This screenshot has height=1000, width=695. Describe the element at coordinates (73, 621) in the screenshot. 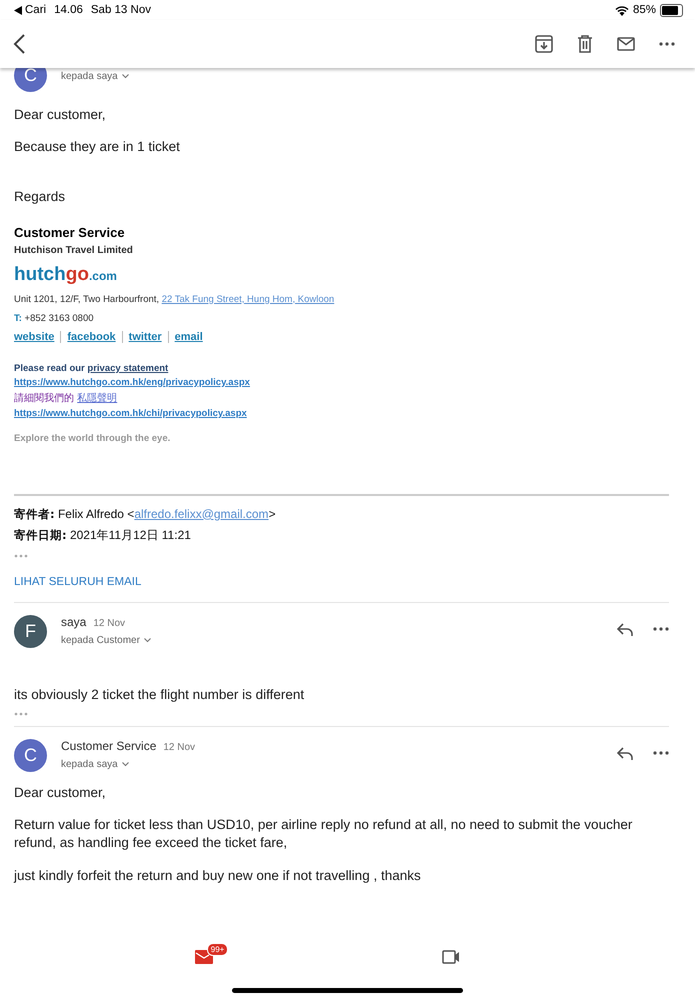

I see `sender-name: saya` at that location.